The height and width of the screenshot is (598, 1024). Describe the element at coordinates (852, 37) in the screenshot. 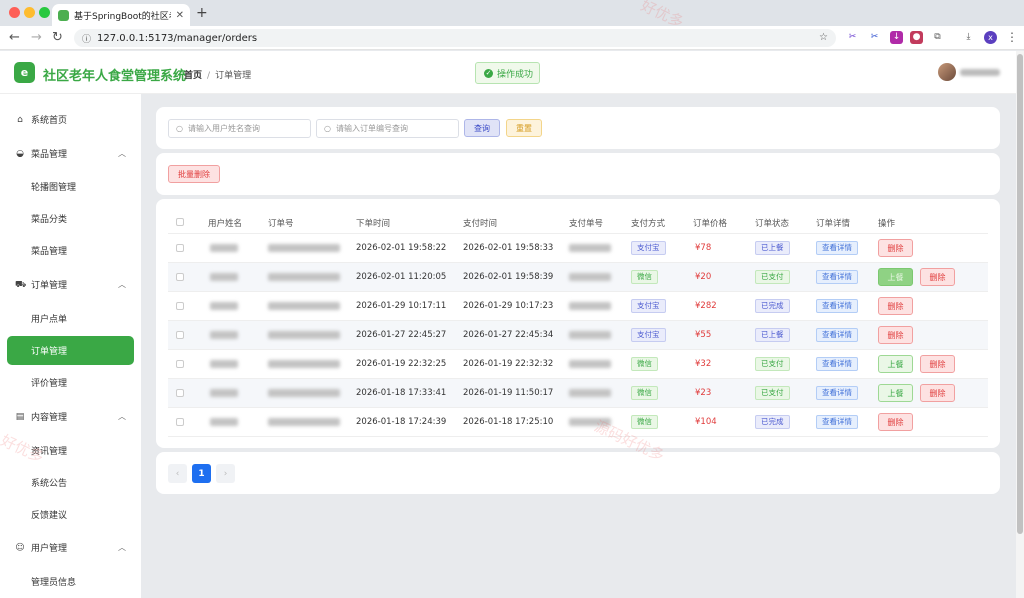

I see `extension-scissors-icon: ✂` at that location.